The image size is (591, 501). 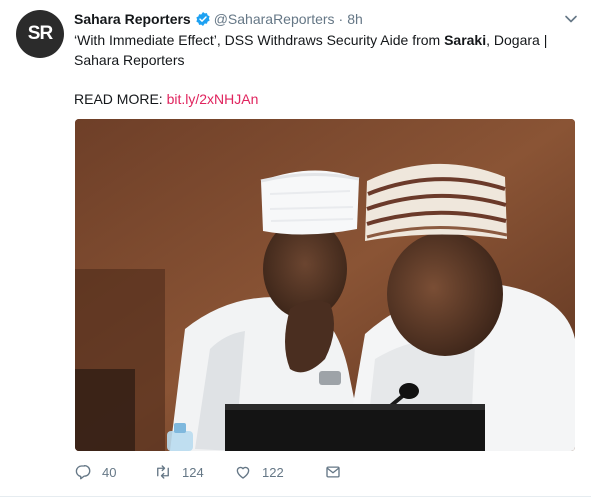 I want to click on read-more-line: READ MORE: bit.ly/2xNHJAn, so click(x=166, y=99).